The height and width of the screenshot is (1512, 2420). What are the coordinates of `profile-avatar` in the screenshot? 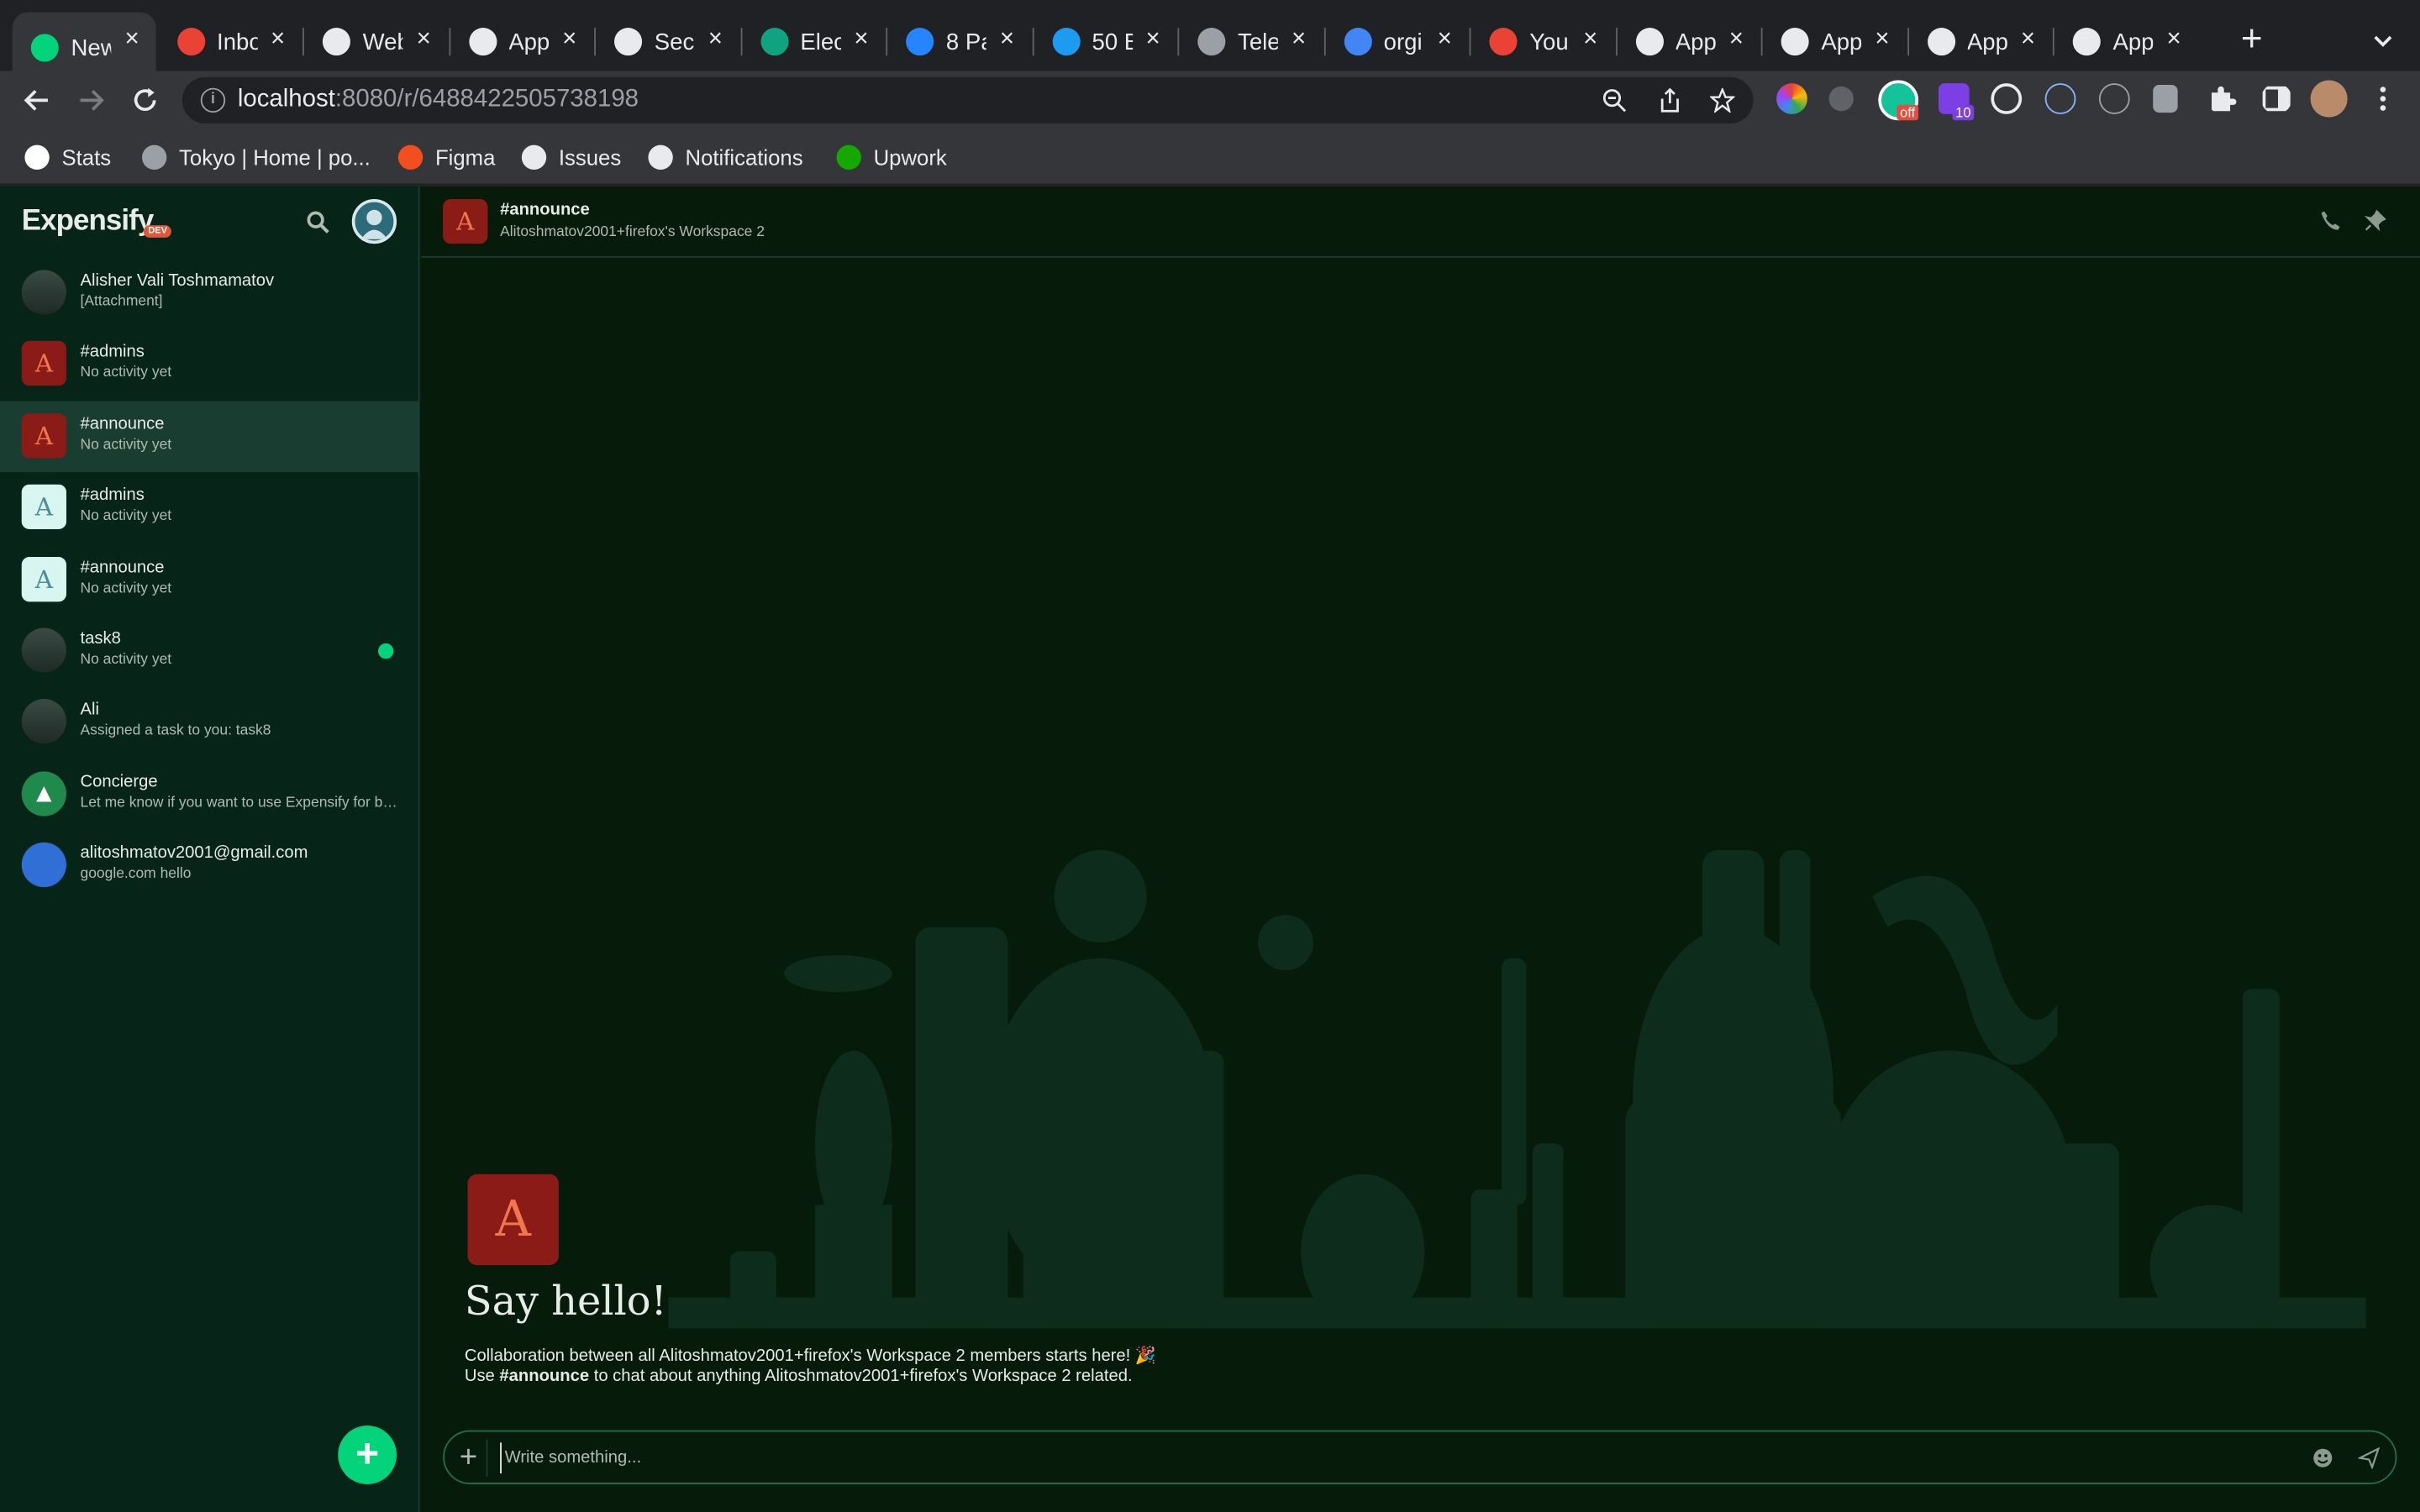 It's located at (2329, 99).